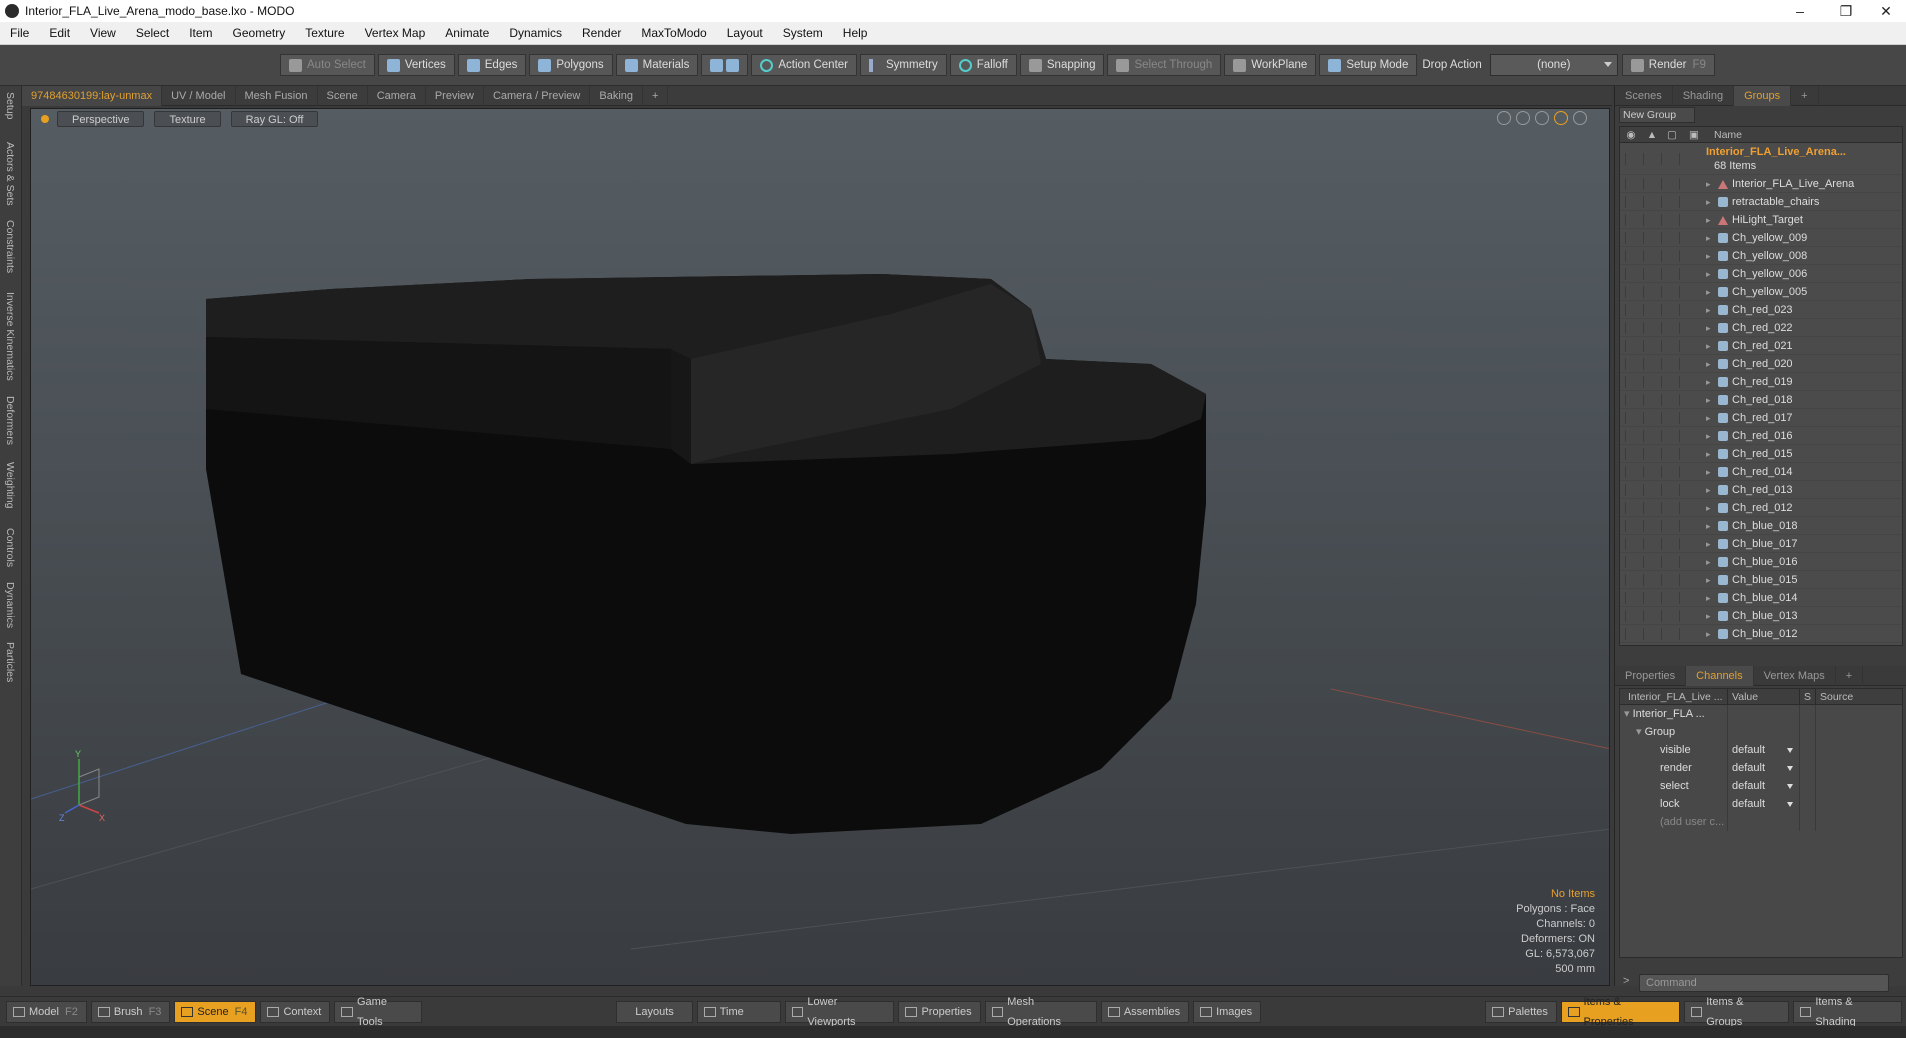 Image resolution: width=1906 pixels, height=1038 pixels. Describe the element at coordinates (654, 1011) in the screenshot. I see `layouts-button: Layouts` at that location.